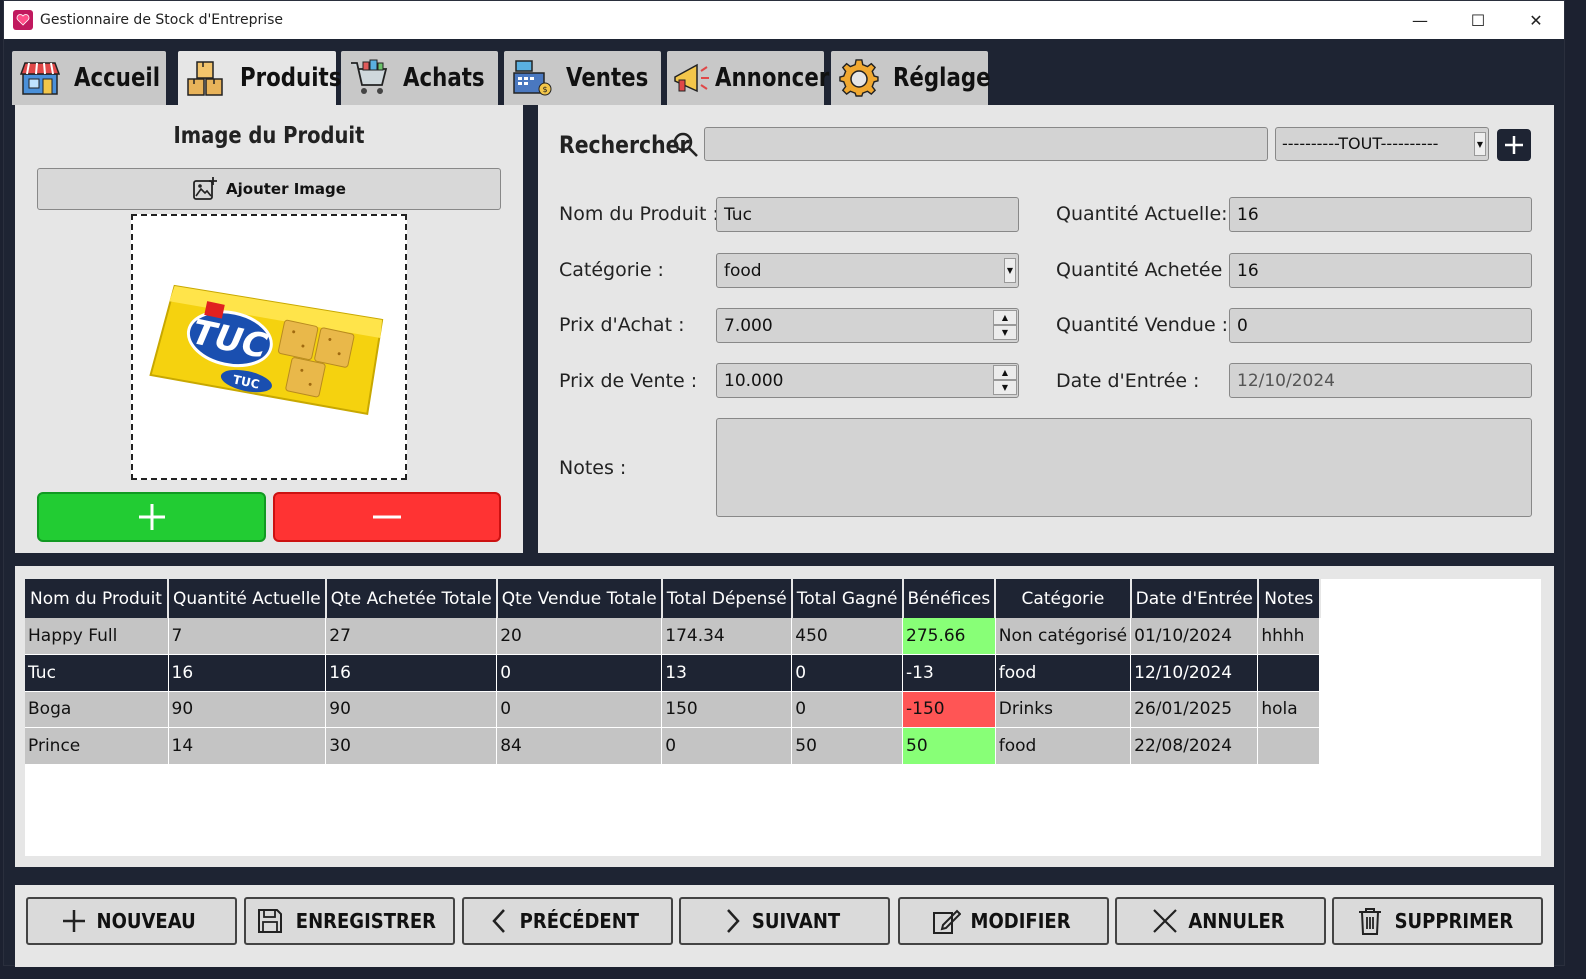  What do you see at coordinates (1003, 921) in the screenshot?
I see `modifier-button: MODIFIER` at bounding box center [1003, 921].